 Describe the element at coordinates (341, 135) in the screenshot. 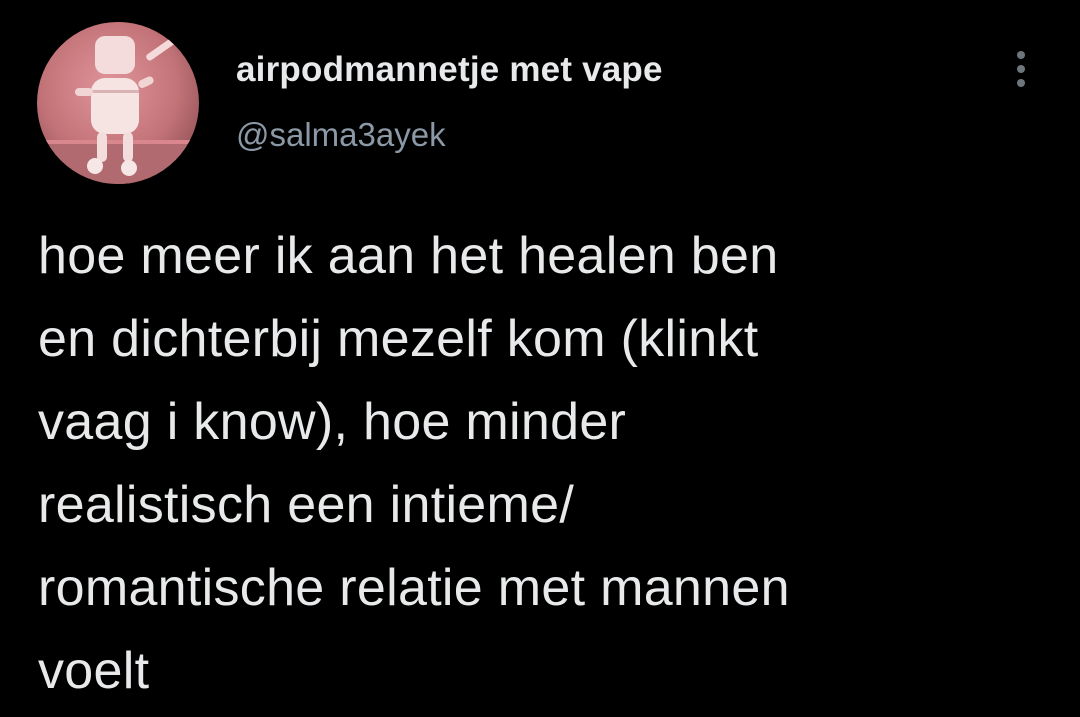

I see `user-handle: @salma3ayek` at that location.